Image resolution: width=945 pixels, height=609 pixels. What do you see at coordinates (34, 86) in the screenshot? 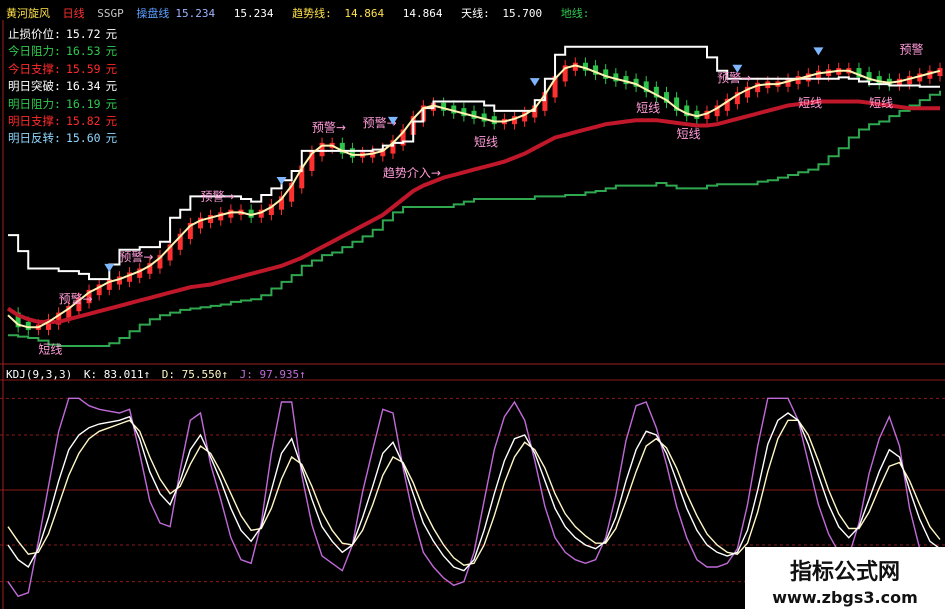
I see `price-level-label: 明日突破:` at bounding box center [34, 86].